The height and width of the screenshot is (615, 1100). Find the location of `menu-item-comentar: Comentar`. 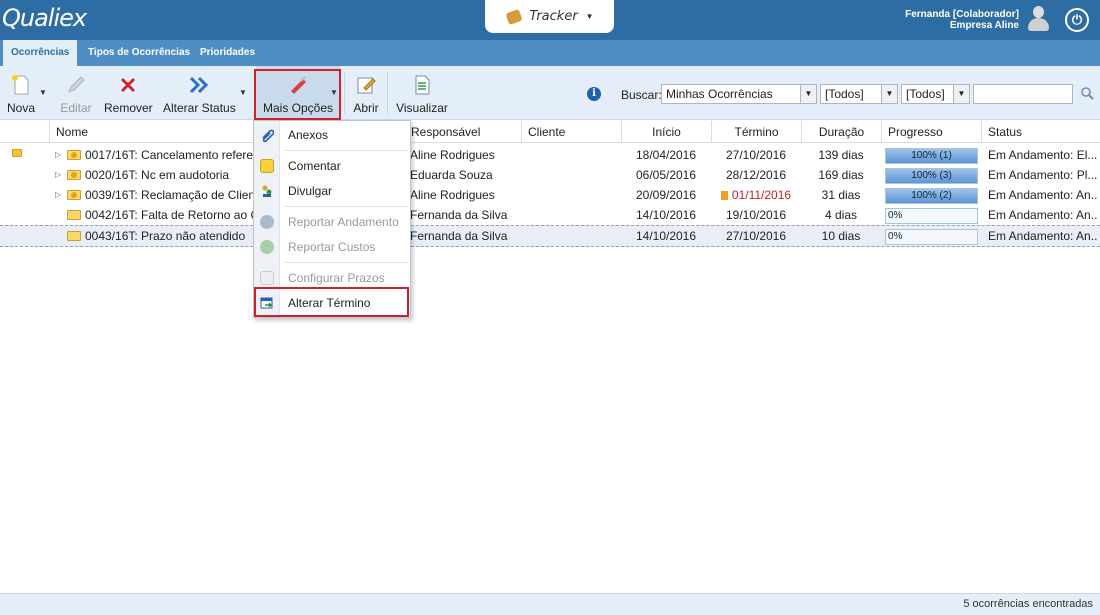

menu-item-comentar: Comentar is located at coordinates (332, 166).